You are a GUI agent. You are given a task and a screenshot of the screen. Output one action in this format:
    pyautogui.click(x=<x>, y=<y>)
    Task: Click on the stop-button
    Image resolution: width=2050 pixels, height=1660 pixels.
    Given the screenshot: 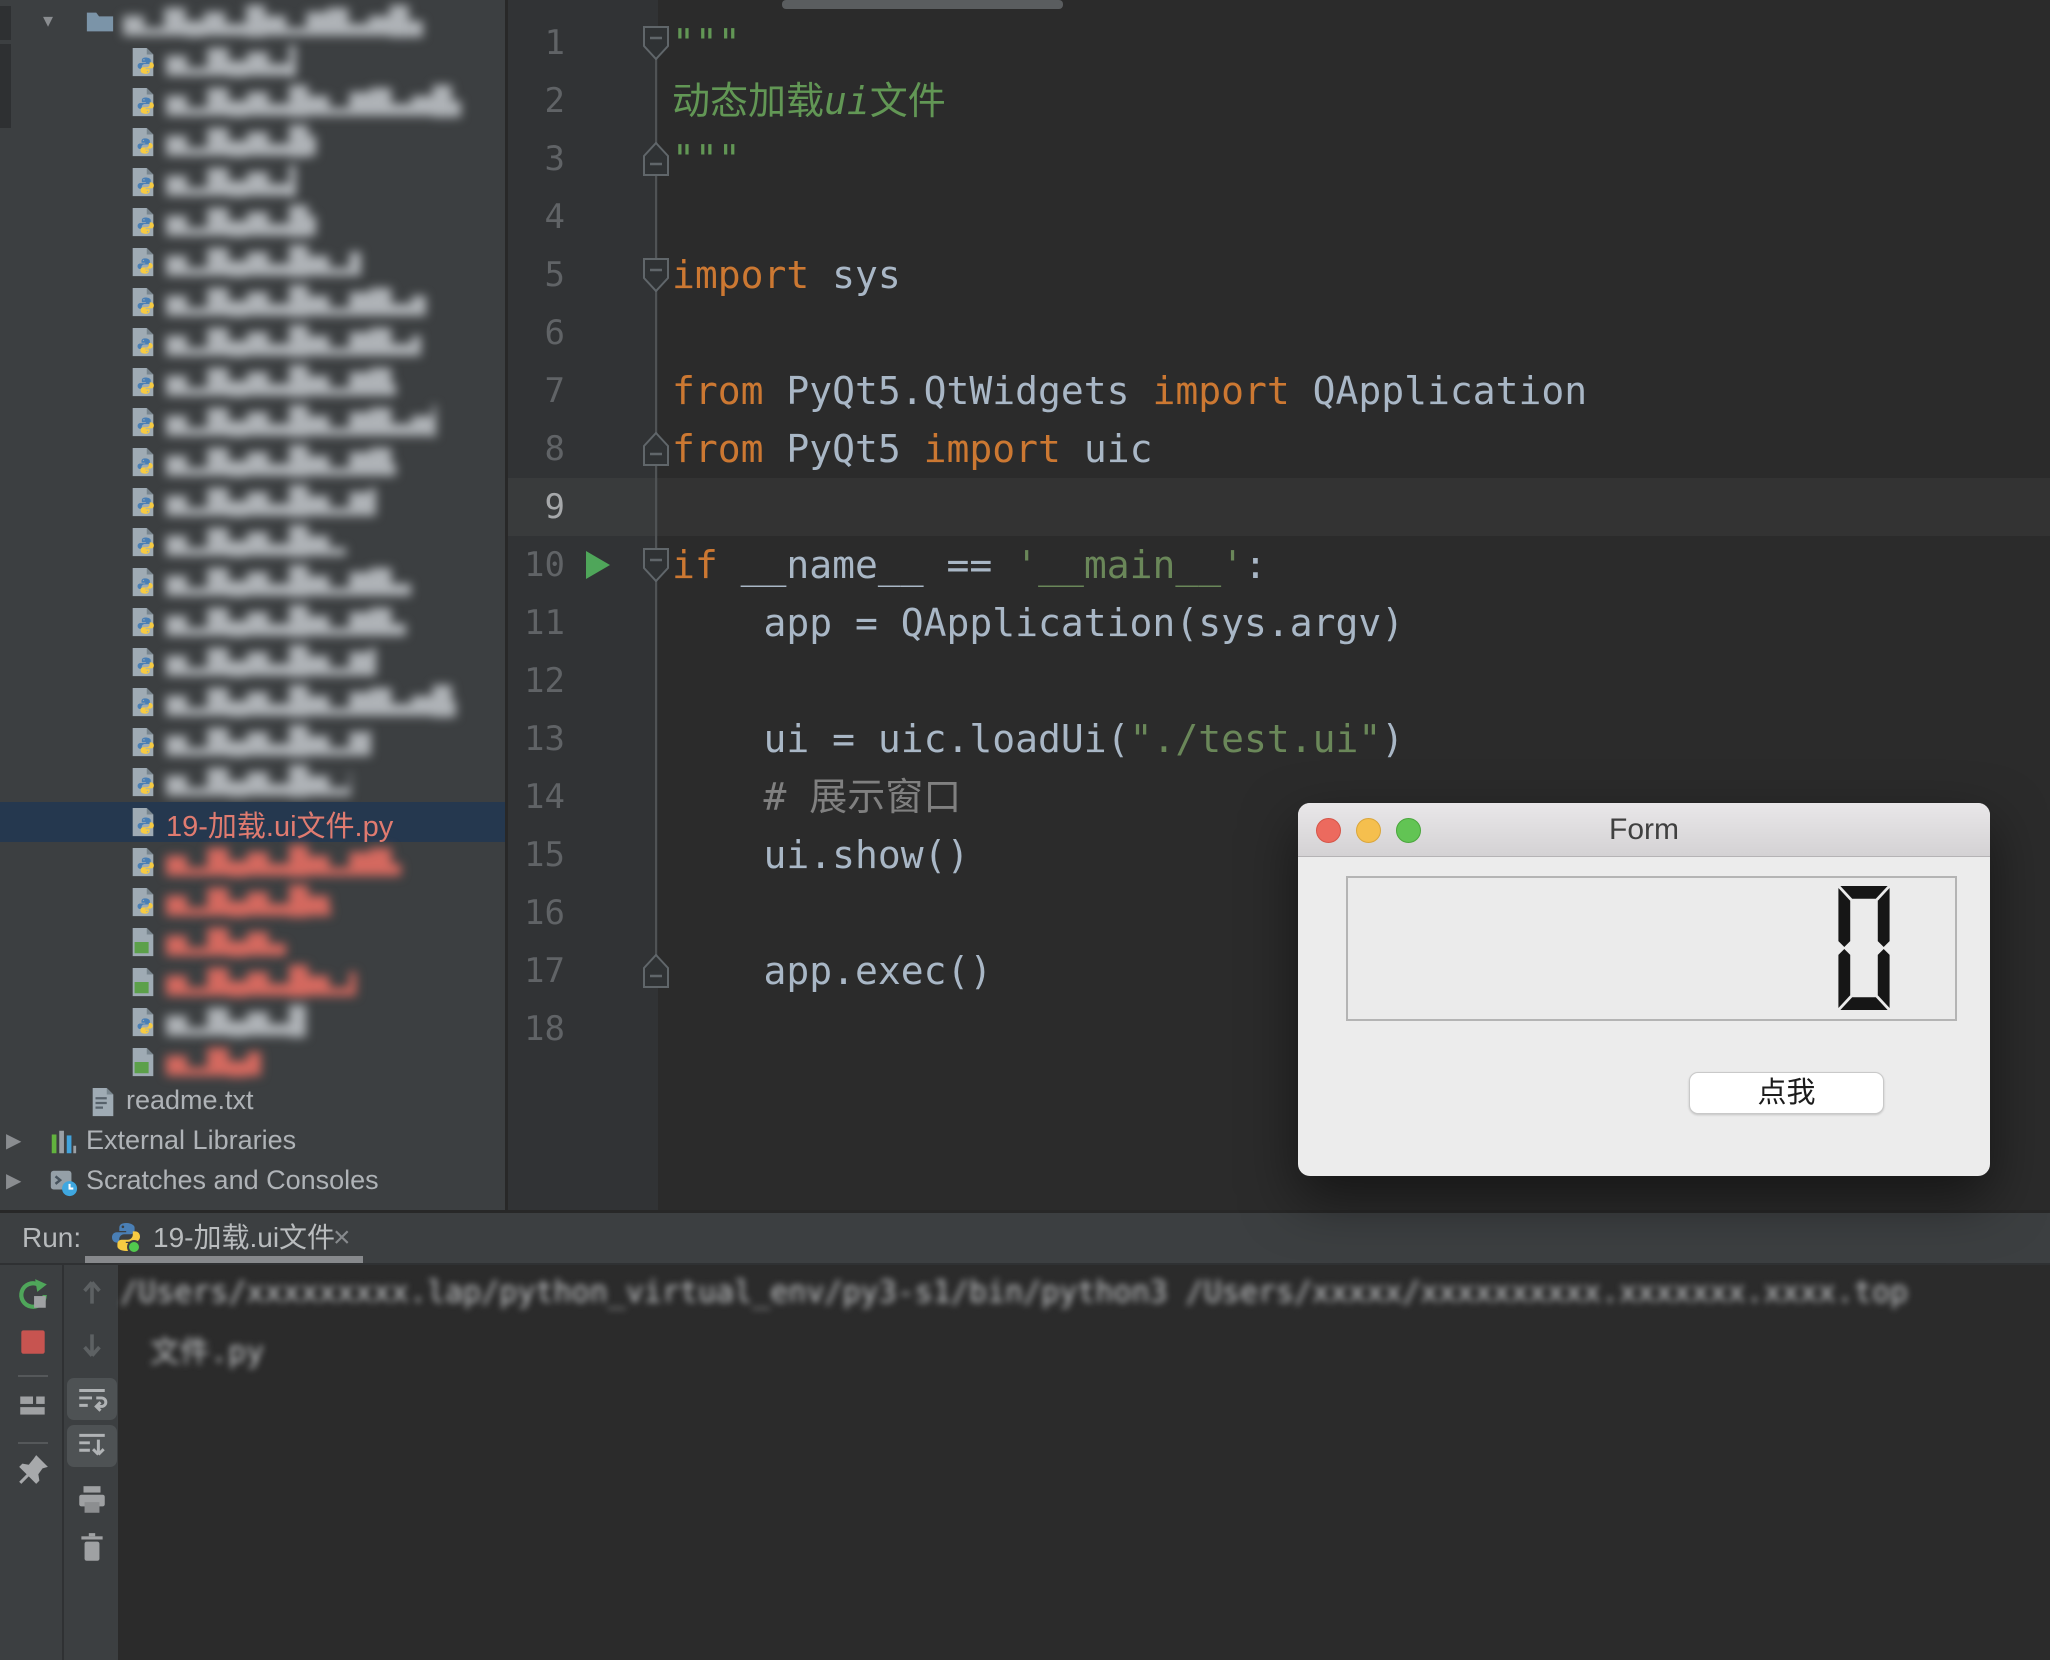 What is the action you would take?
    pyautogui.click(x=33, y=1342)
    